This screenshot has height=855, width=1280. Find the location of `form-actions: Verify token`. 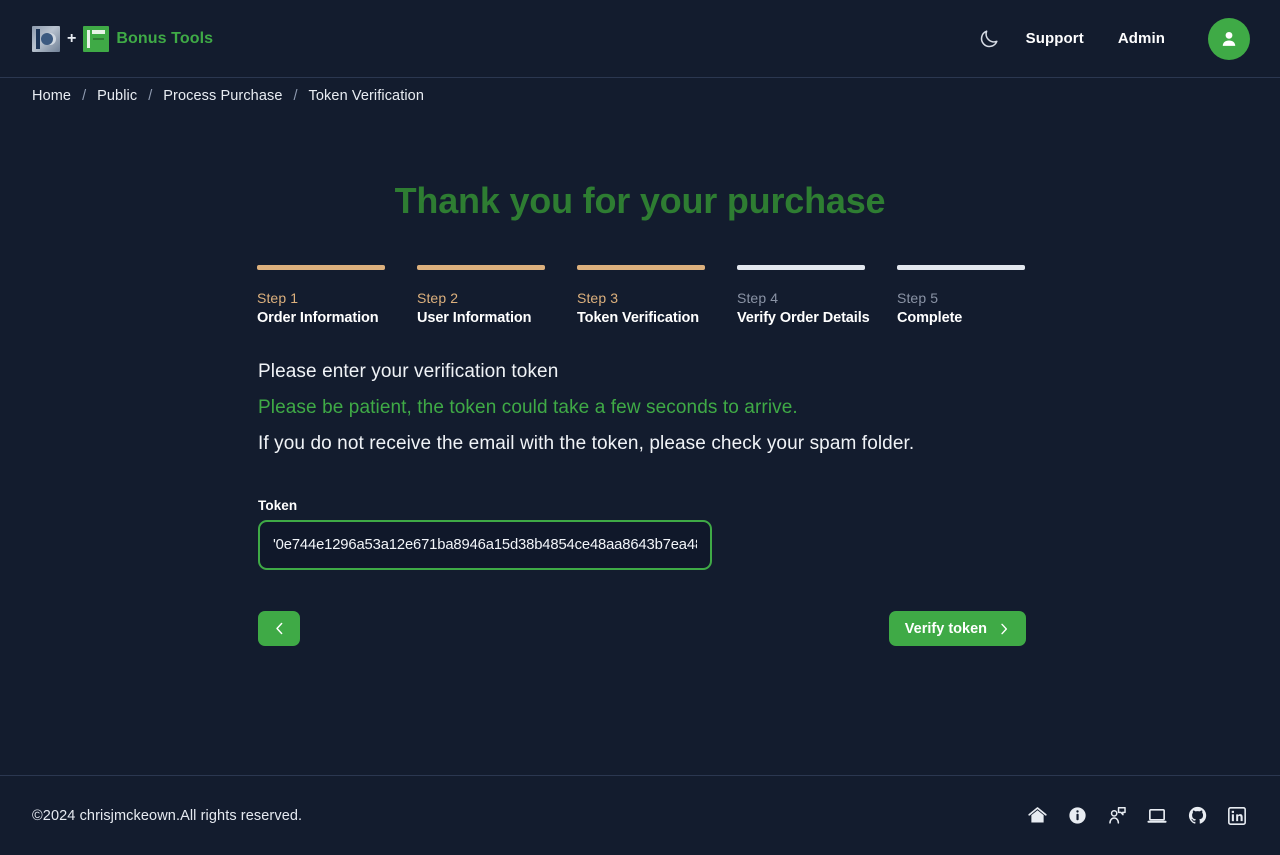

form-actions: Verify token is located at coordinates (640, 628).